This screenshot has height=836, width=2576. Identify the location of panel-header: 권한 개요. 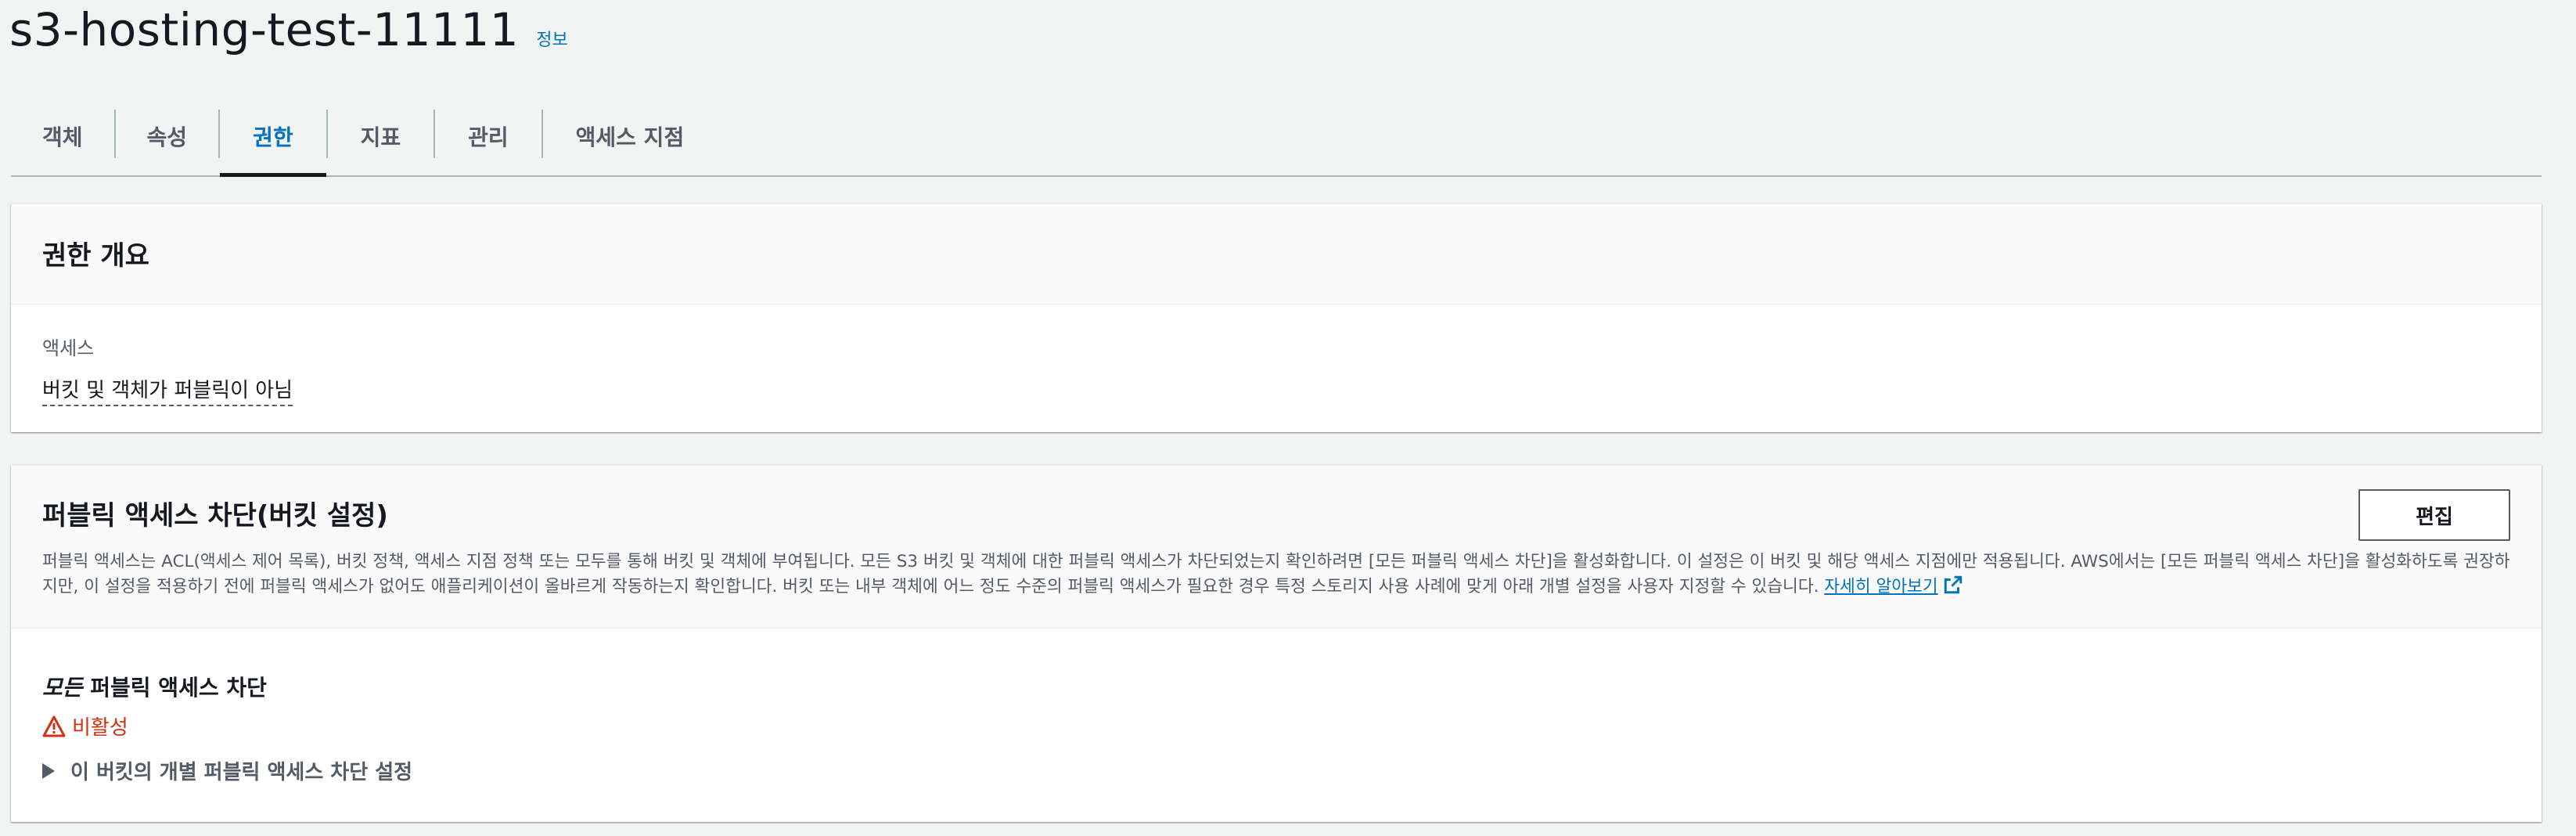
(1276, 254).